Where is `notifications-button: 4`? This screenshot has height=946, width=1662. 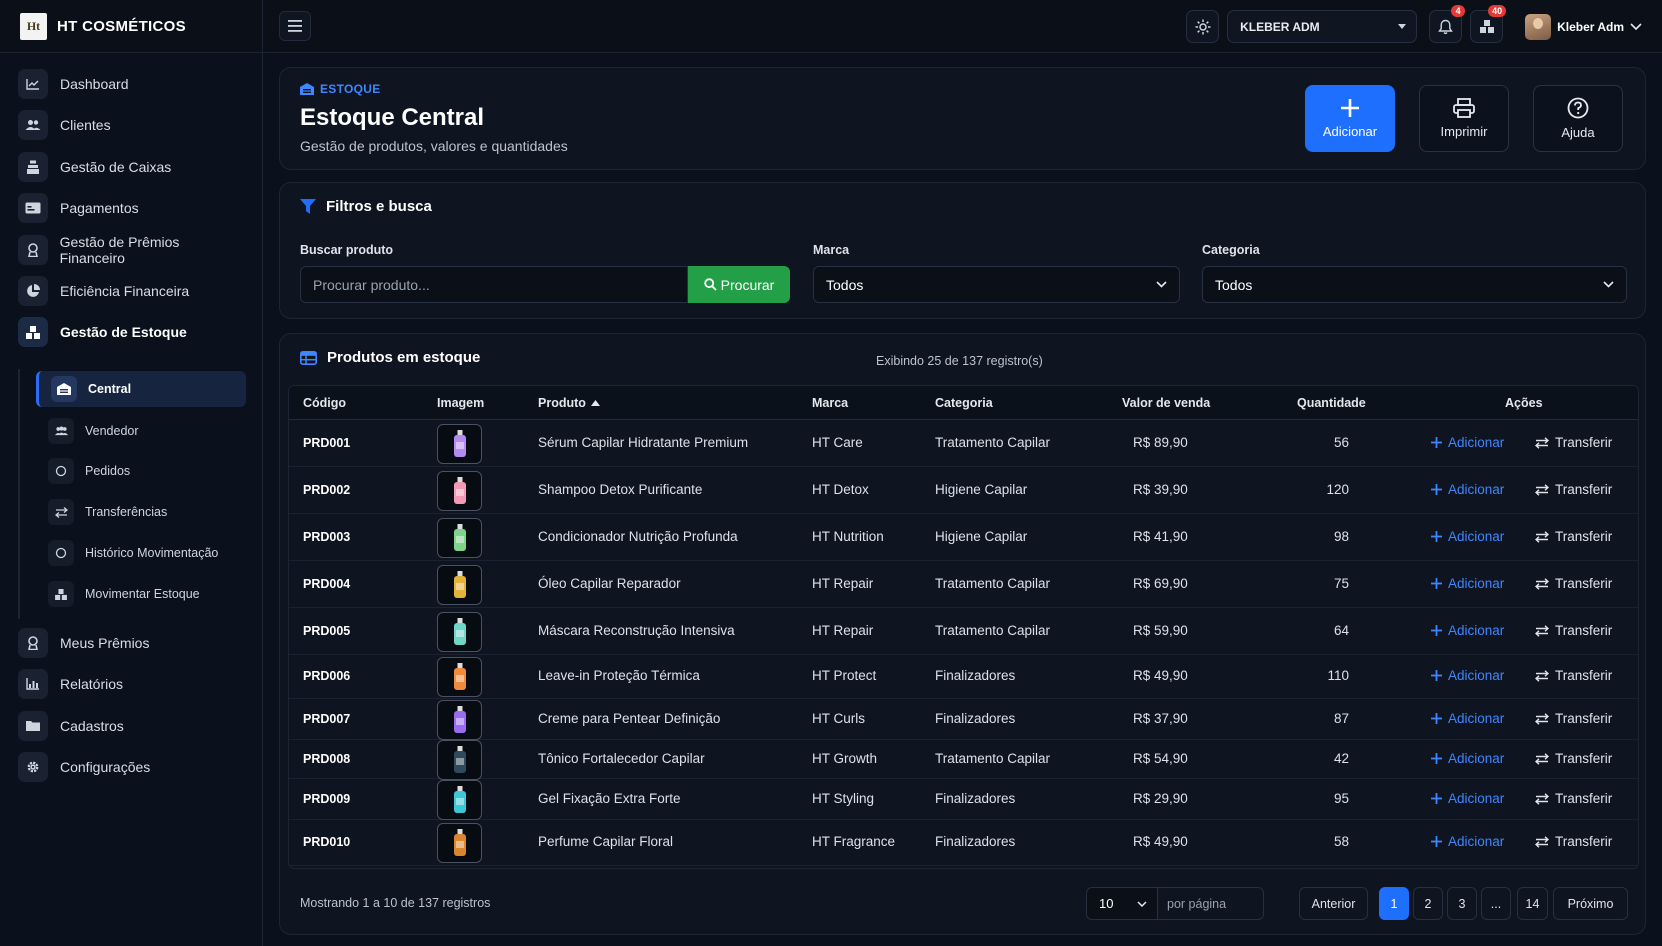
notifications-button: 4 is located at coordinates (1447, 24).